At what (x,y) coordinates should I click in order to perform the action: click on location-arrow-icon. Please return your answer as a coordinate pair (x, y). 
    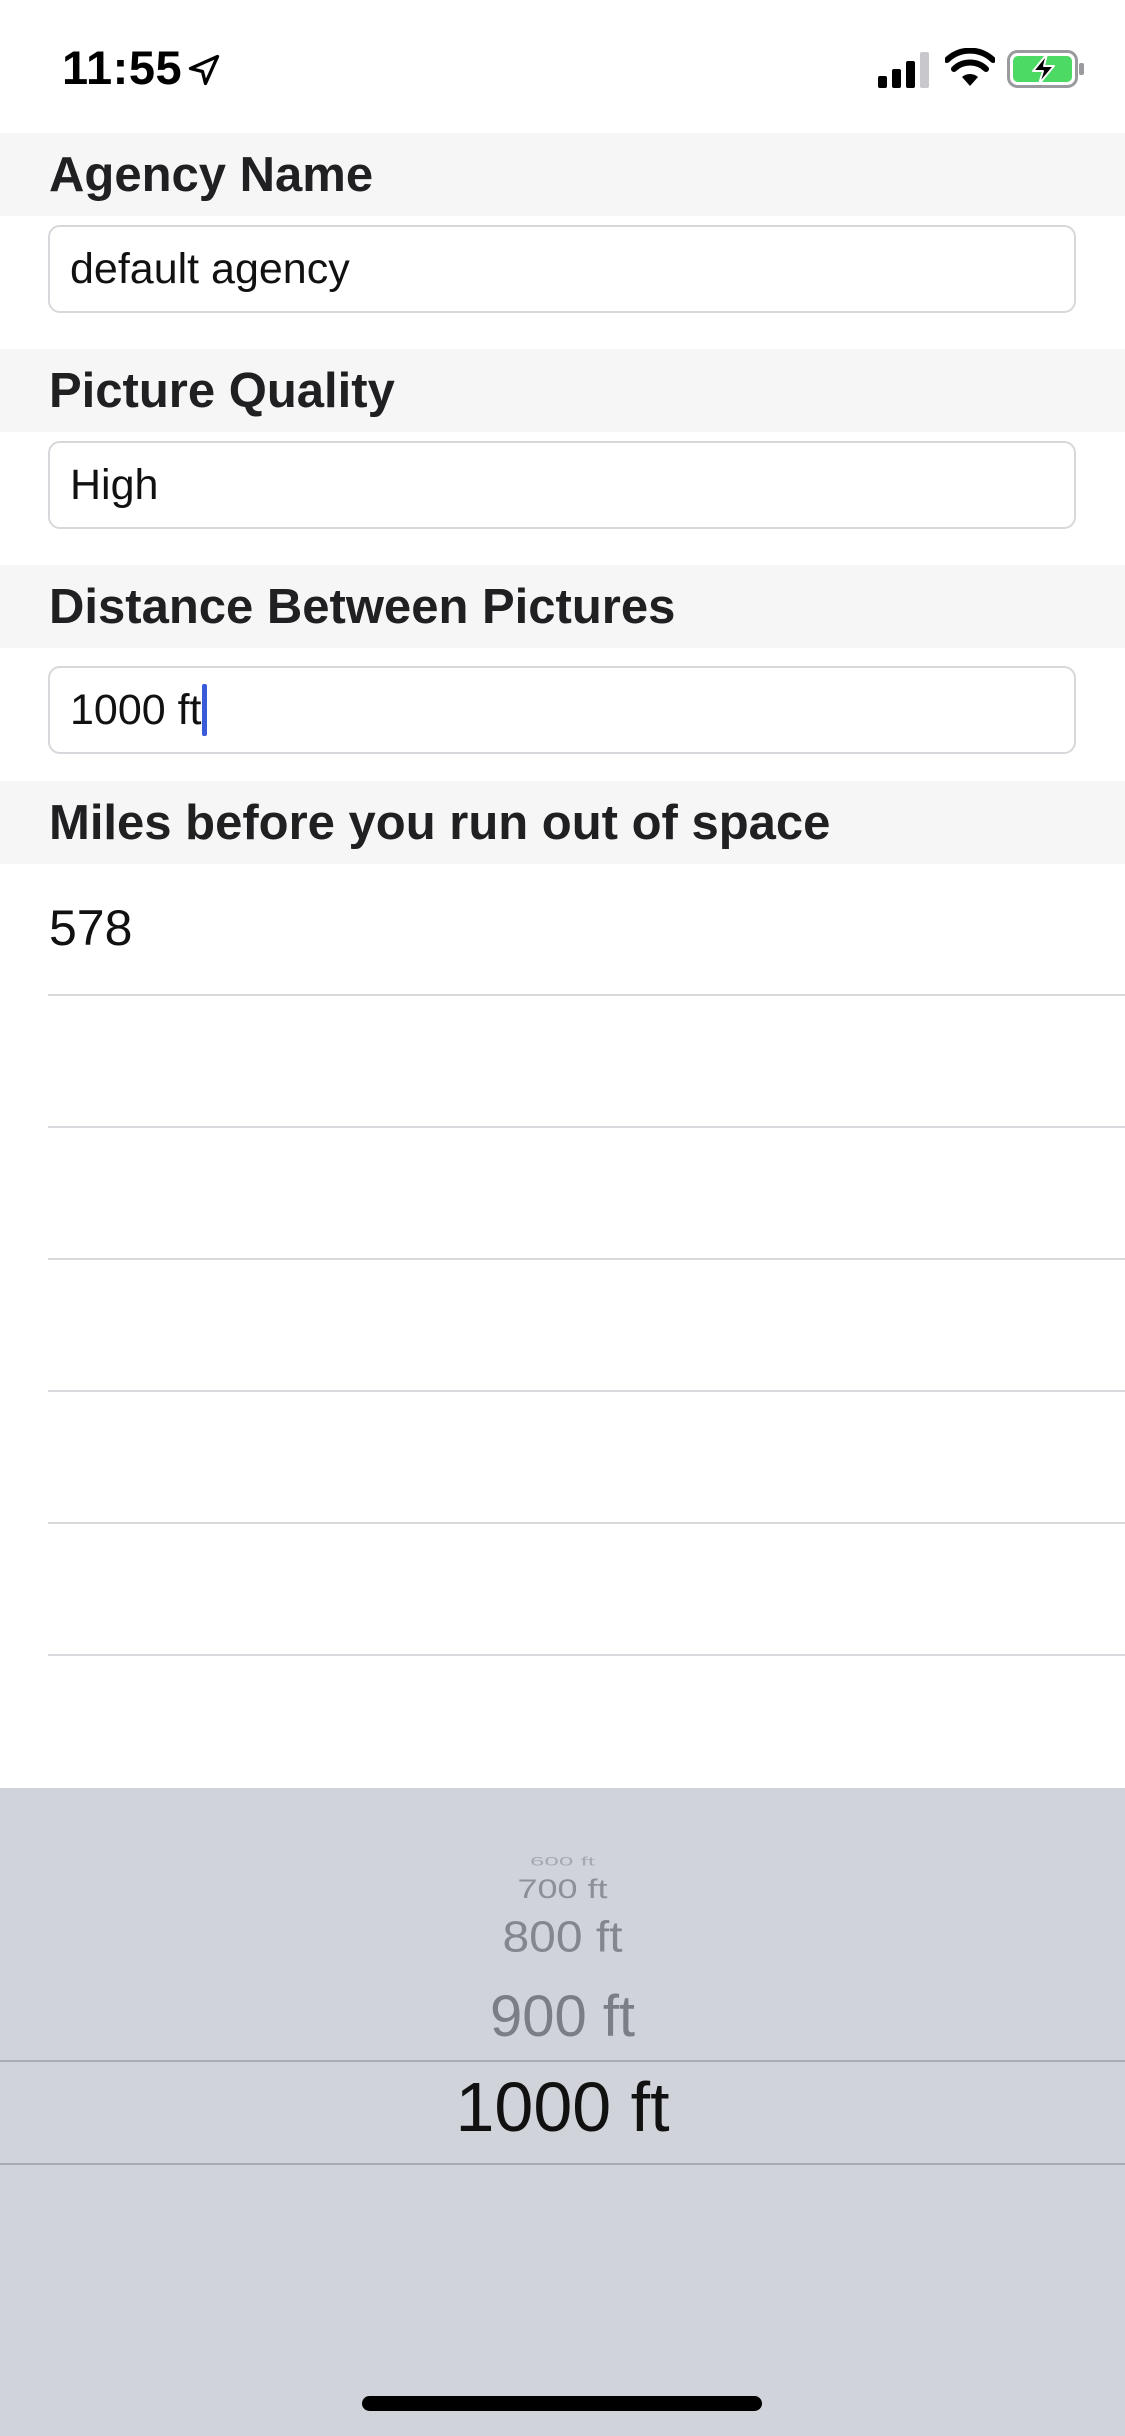
    Looking at the image, I should click on (204, 70).